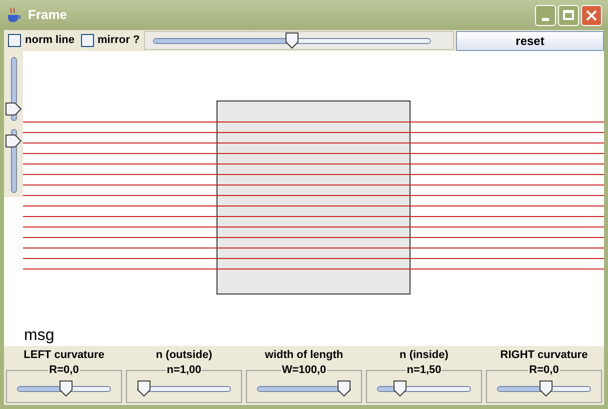 This screenshot has width=608, height=409. What do you see at coordinates (14, 15) in the screenshot?
I see `coffee-cup-icon` at bounding box center [14, 15].